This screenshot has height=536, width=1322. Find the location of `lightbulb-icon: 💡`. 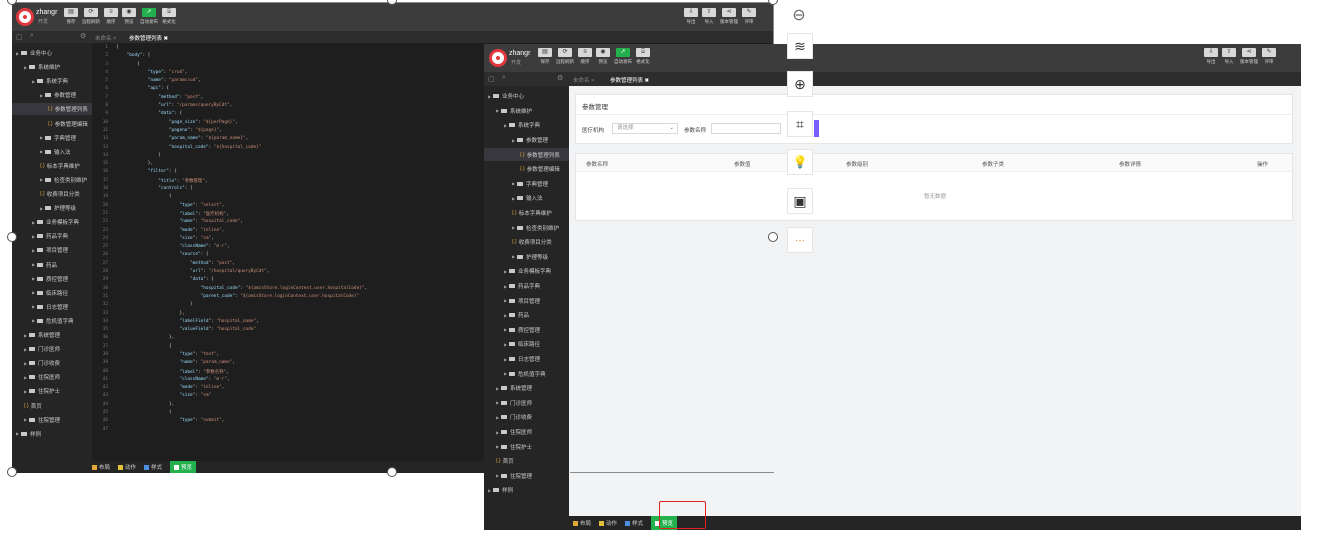

lightbulb-icon: 💡 is located at coordinates (800, 162).